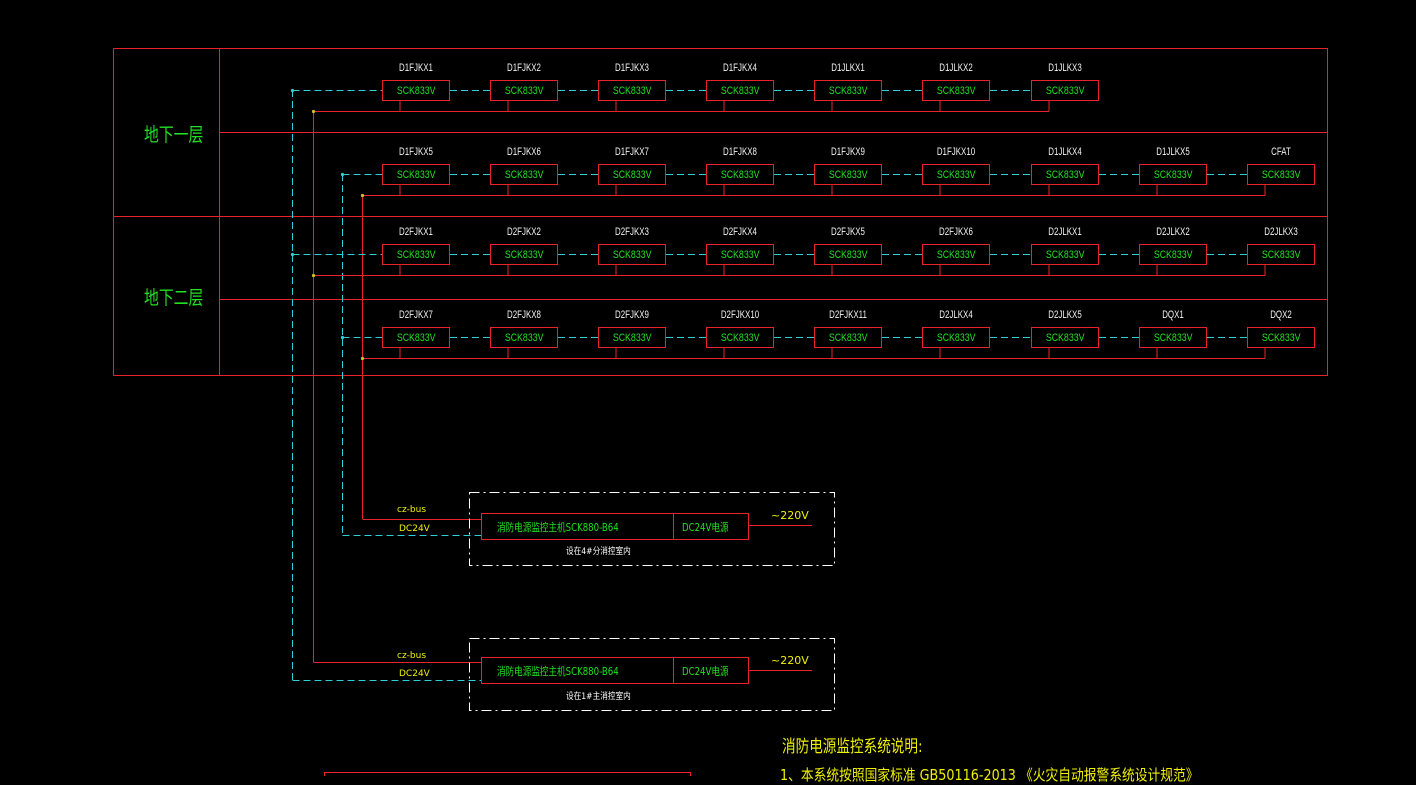 The height and width of the screenshot is (785, 1416). Describe the element at coordinates (848, 152) in the screenshot. I see `module-id-label: D1FJKX9` at that location.